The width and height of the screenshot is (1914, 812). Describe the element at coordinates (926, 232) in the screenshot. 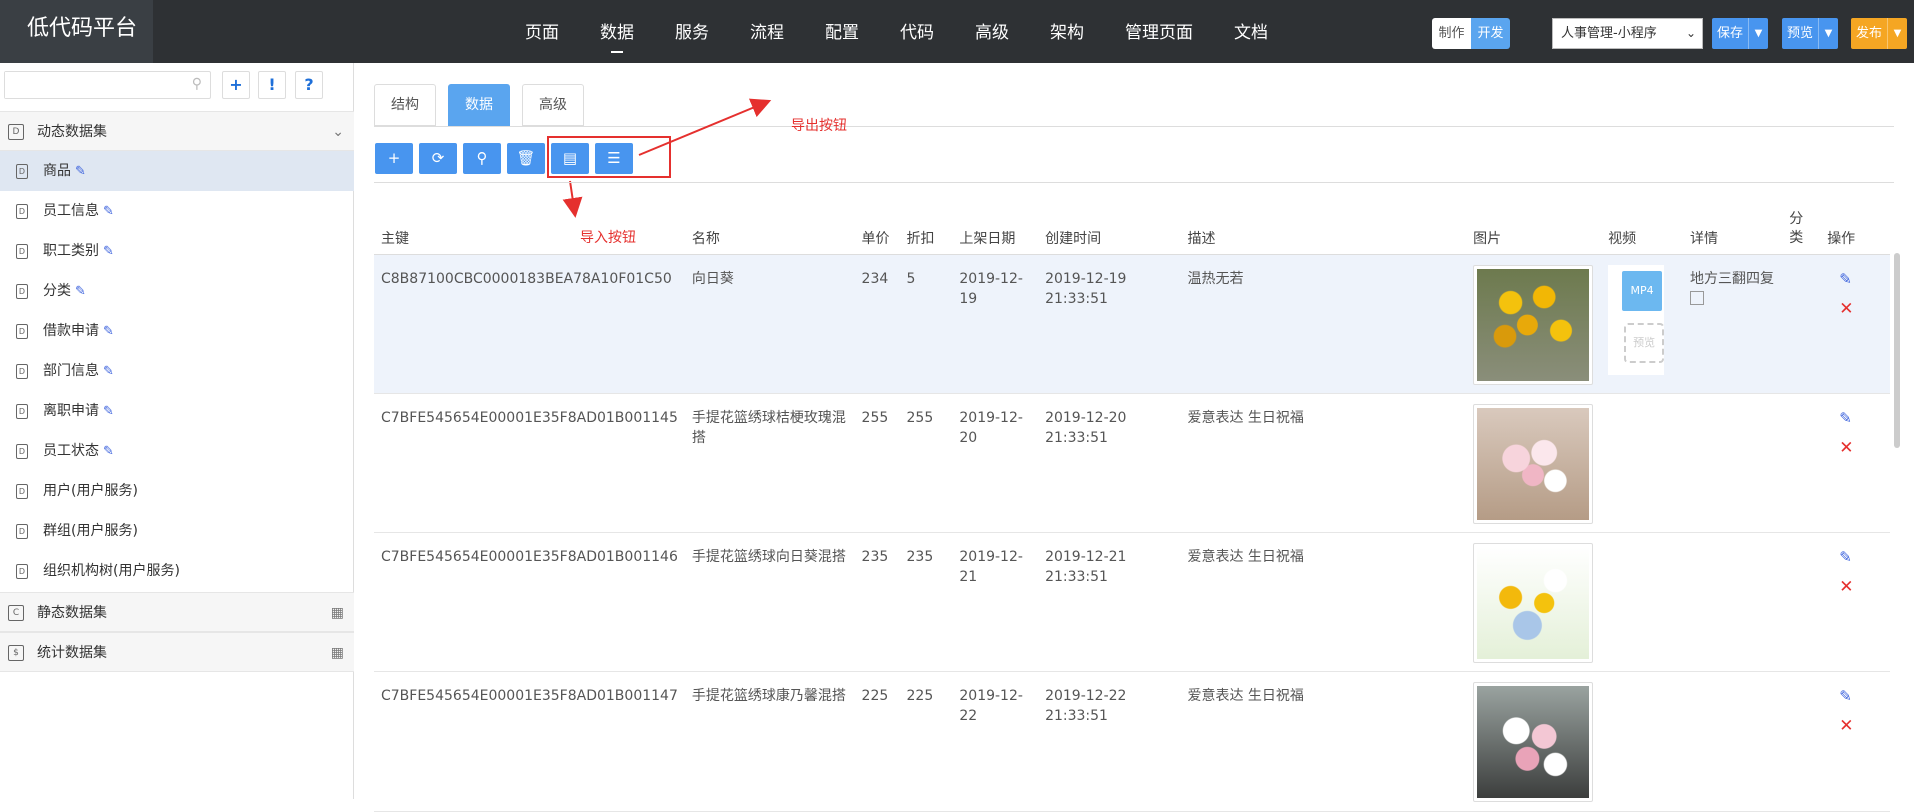

I see `column-header: 折扣` at that location.